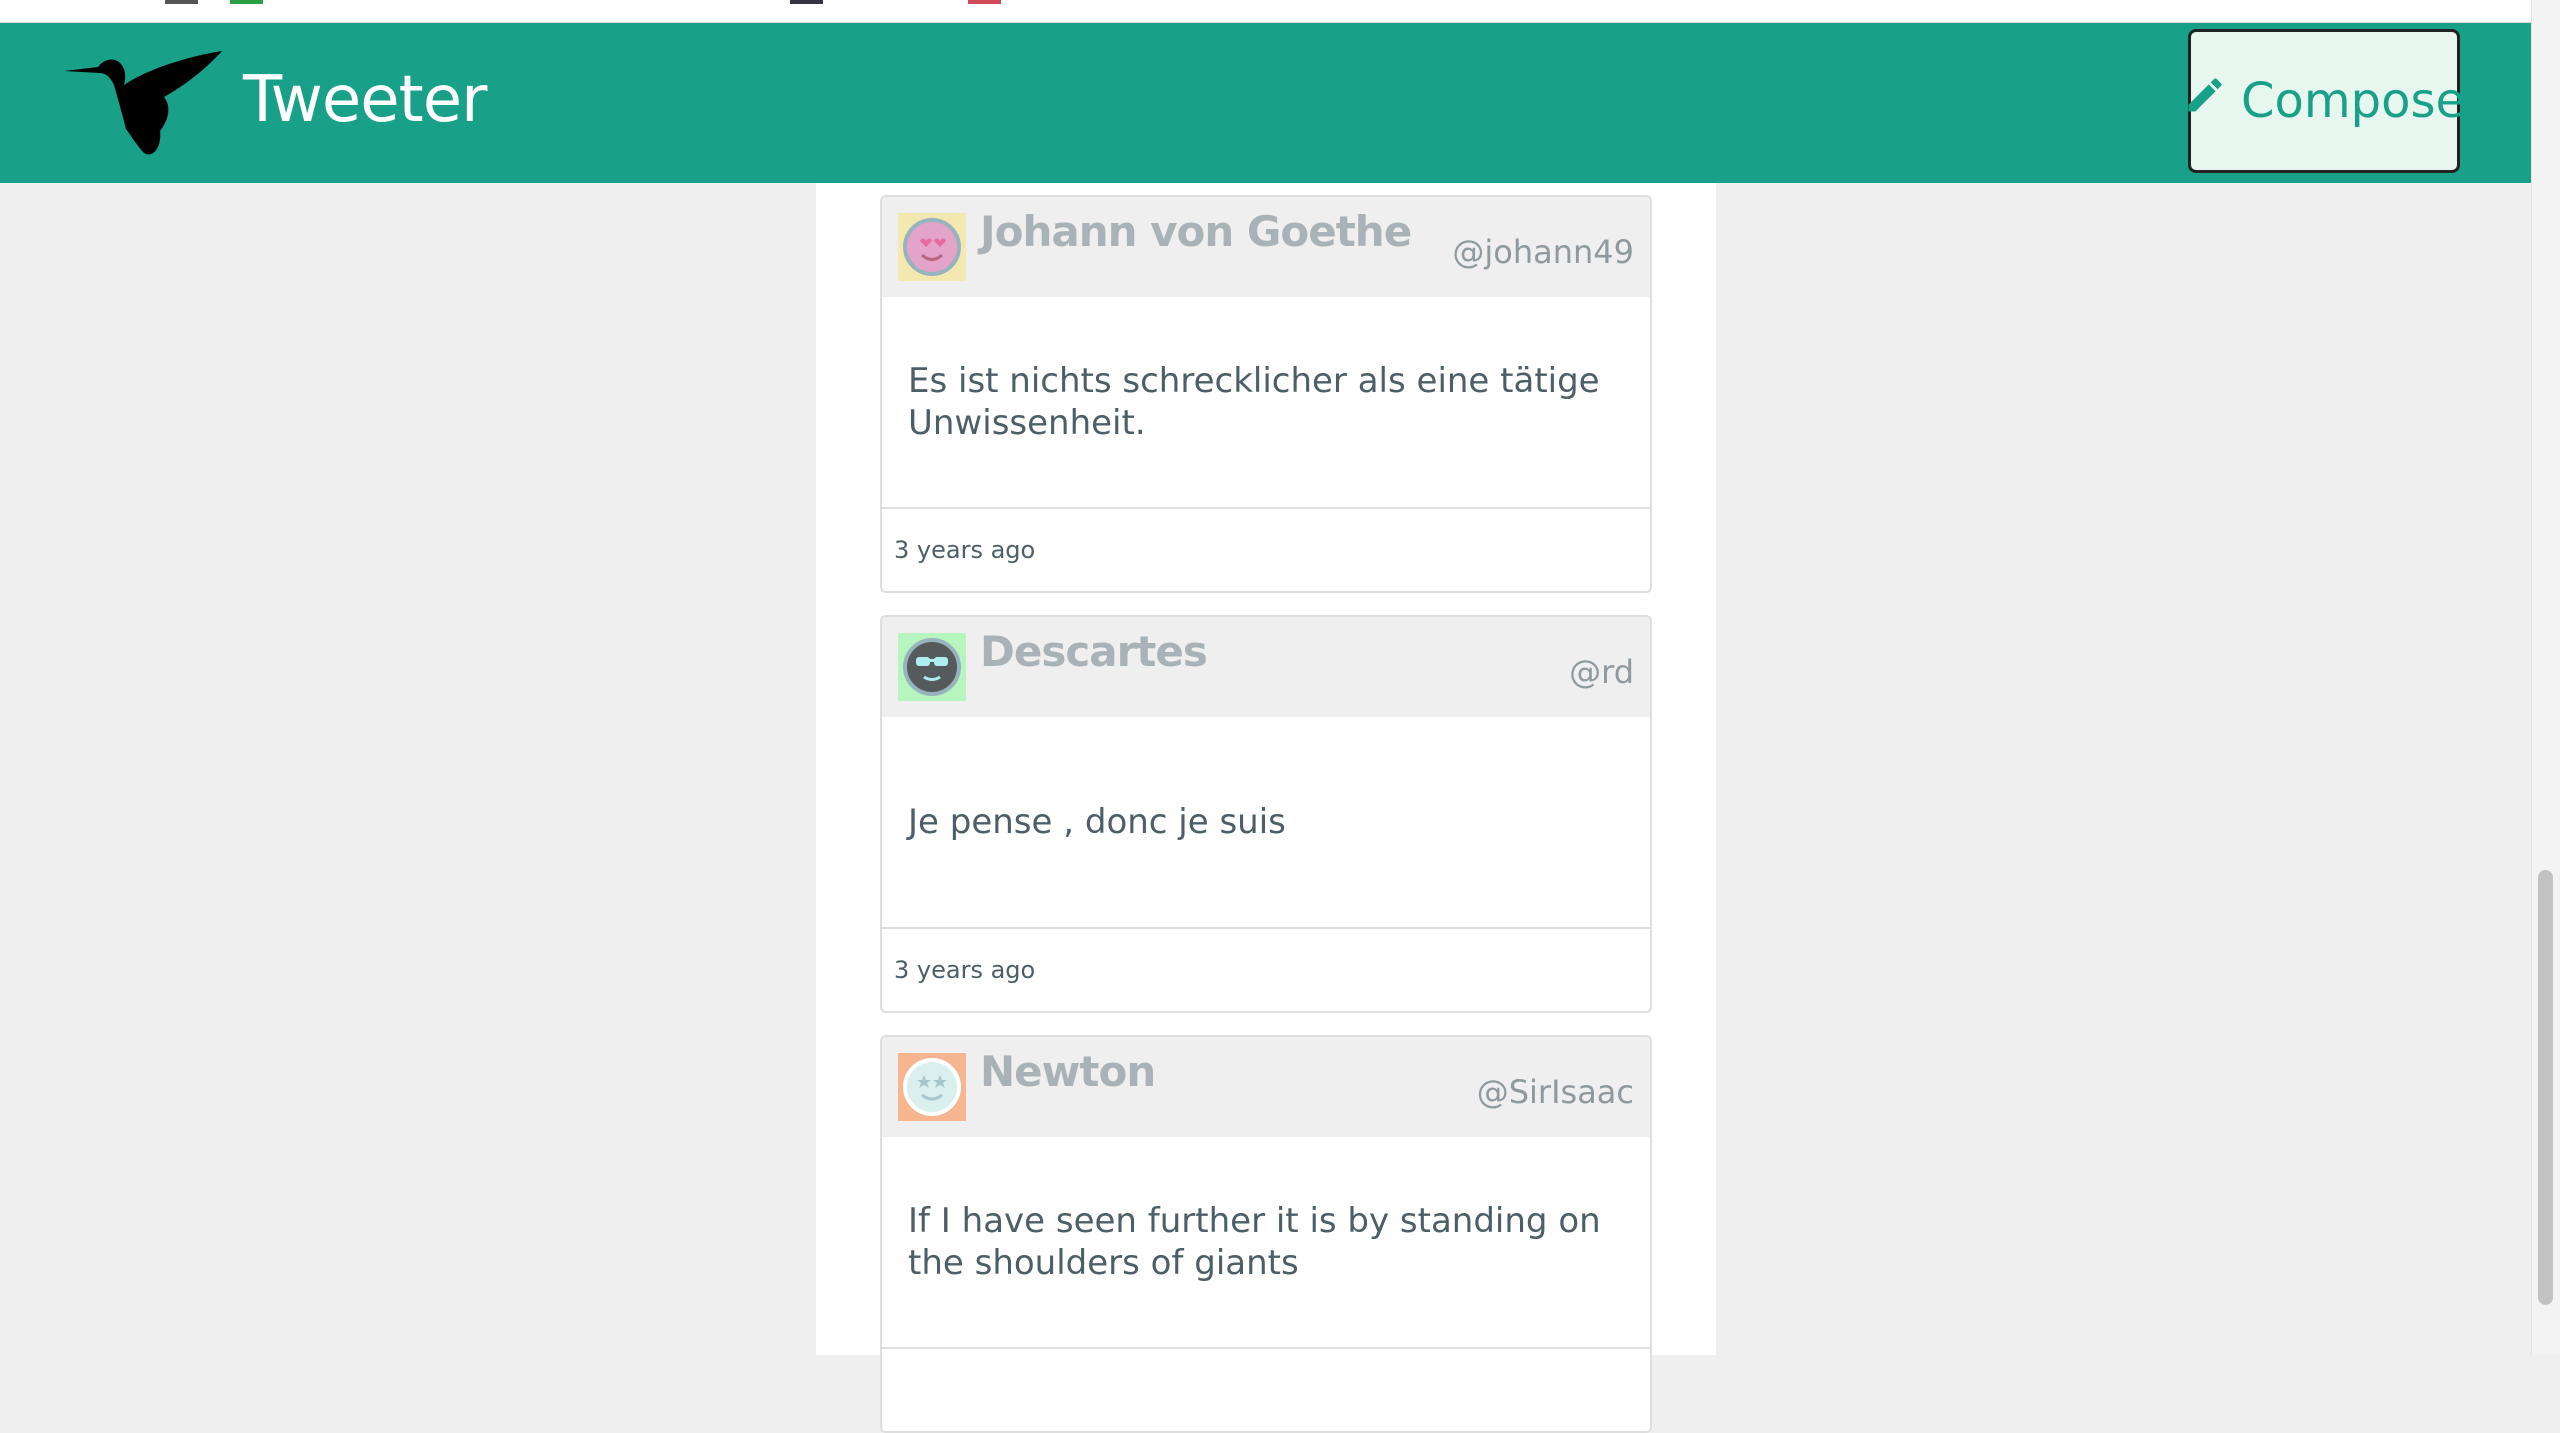 This screenshot has height=1433, width=2560. Describe the element at coordinates (1266, 823) in the screenshot. I see `tweet-text: Je pense , donc je suis` at that location.